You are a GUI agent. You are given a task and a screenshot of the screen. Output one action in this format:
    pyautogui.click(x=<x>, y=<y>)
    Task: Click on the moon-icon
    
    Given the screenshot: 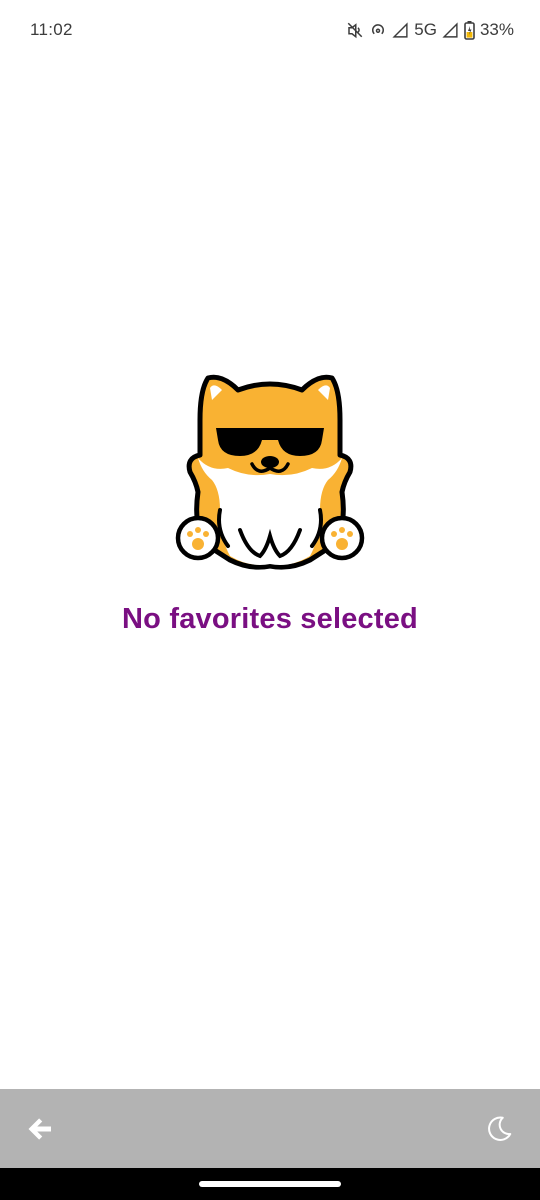 What is the action you would take?
    pyautogui.click(x=500, y=1128)
    